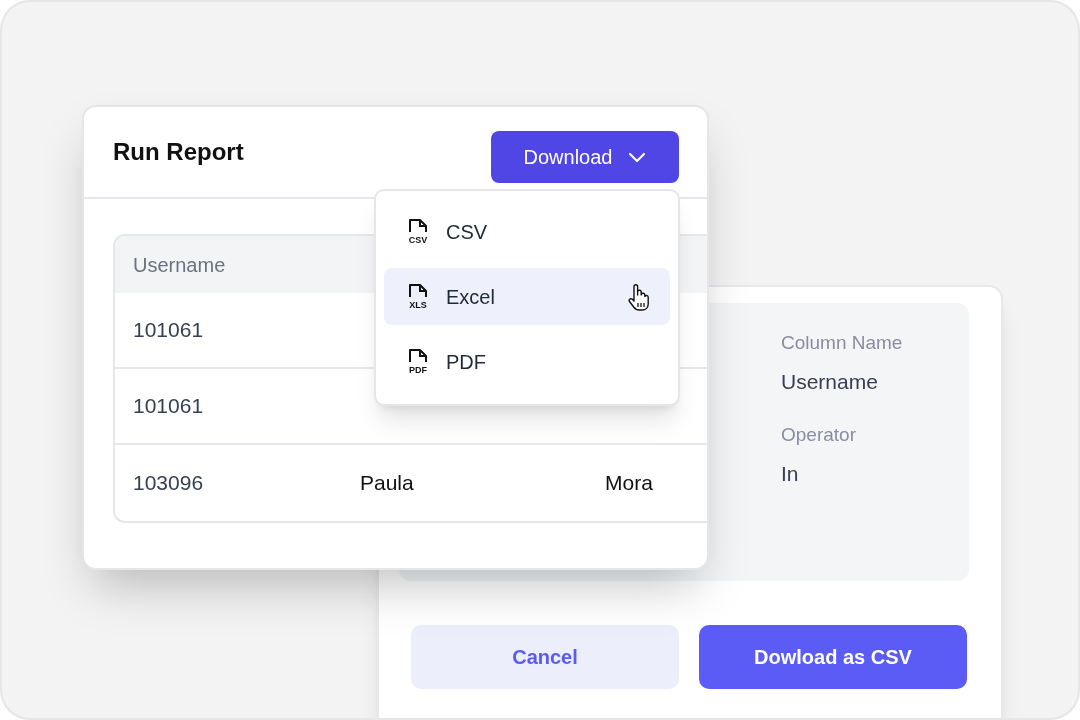 This screenshot has width=1080, height=720. What do you see at coordinates (833, 657) in the screenshot?
I see `download-csv-button: Dowload as CSV` at bounding box center [833, 657].